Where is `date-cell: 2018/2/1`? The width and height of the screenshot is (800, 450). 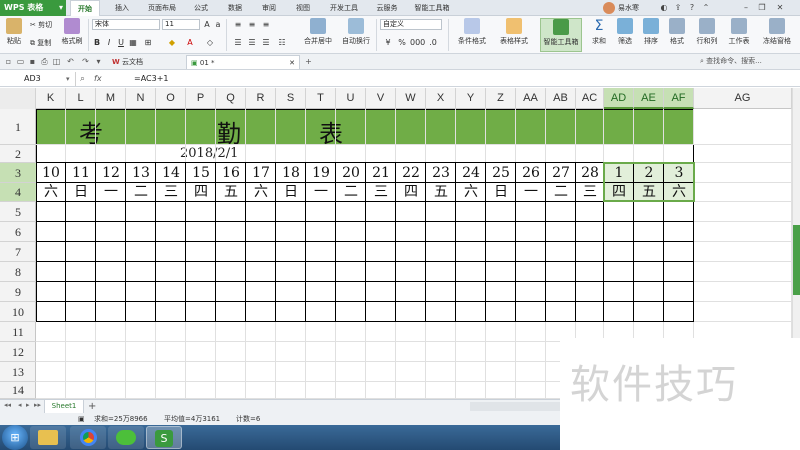 date-cell: 2018/2/1 is located at coordinates (209, 153).